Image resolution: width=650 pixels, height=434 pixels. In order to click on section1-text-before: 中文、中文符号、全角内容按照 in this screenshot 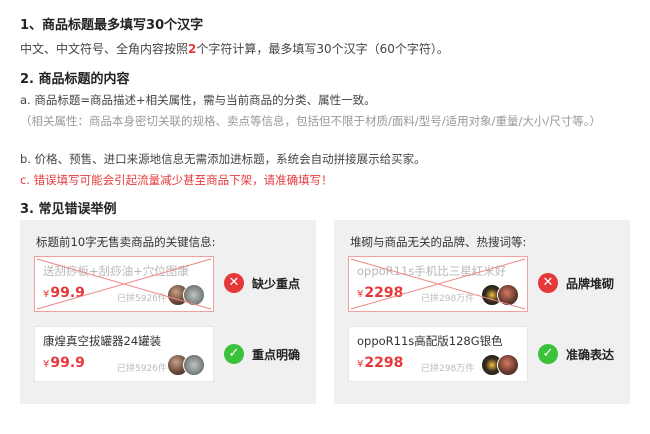, I will do `click(104, 49)`.